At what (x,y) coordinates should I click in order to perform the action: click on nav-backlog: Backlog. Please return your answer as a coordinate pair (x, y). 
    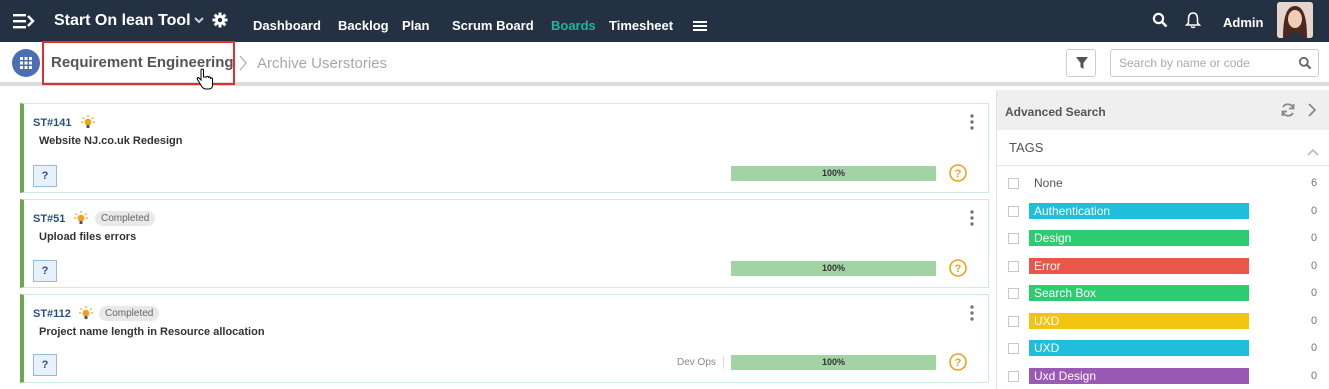
    Looking at the image, I should click on (363, 25).